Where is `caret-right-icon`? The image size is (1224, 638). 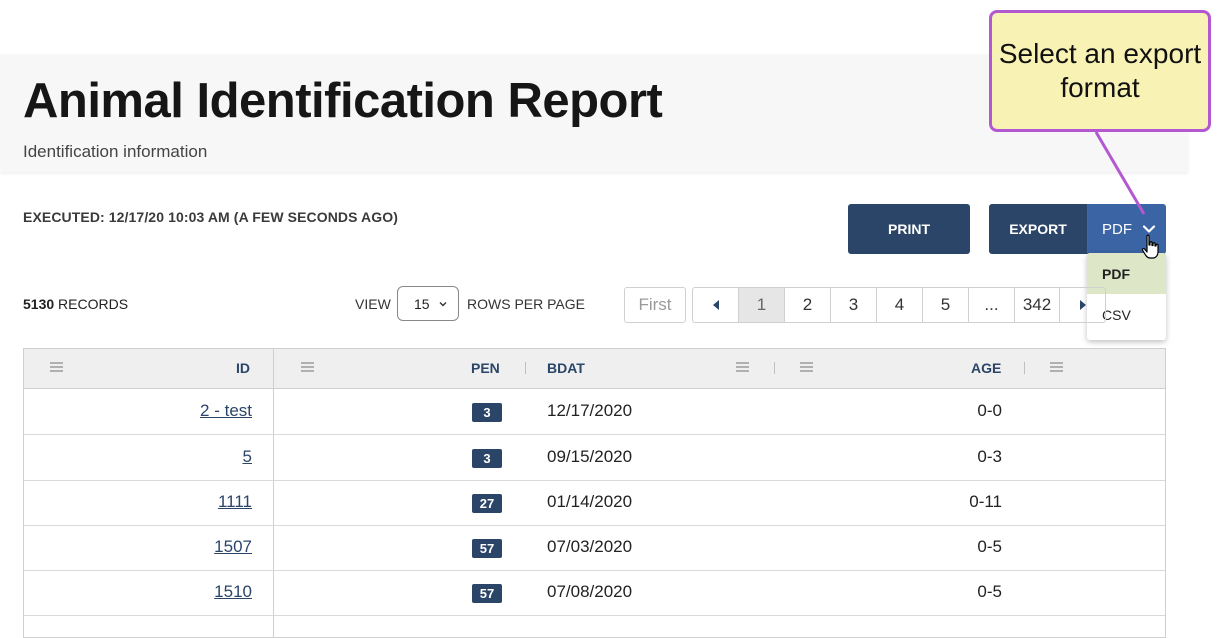
caret-right-icon is located at coordinates (1082, 305).